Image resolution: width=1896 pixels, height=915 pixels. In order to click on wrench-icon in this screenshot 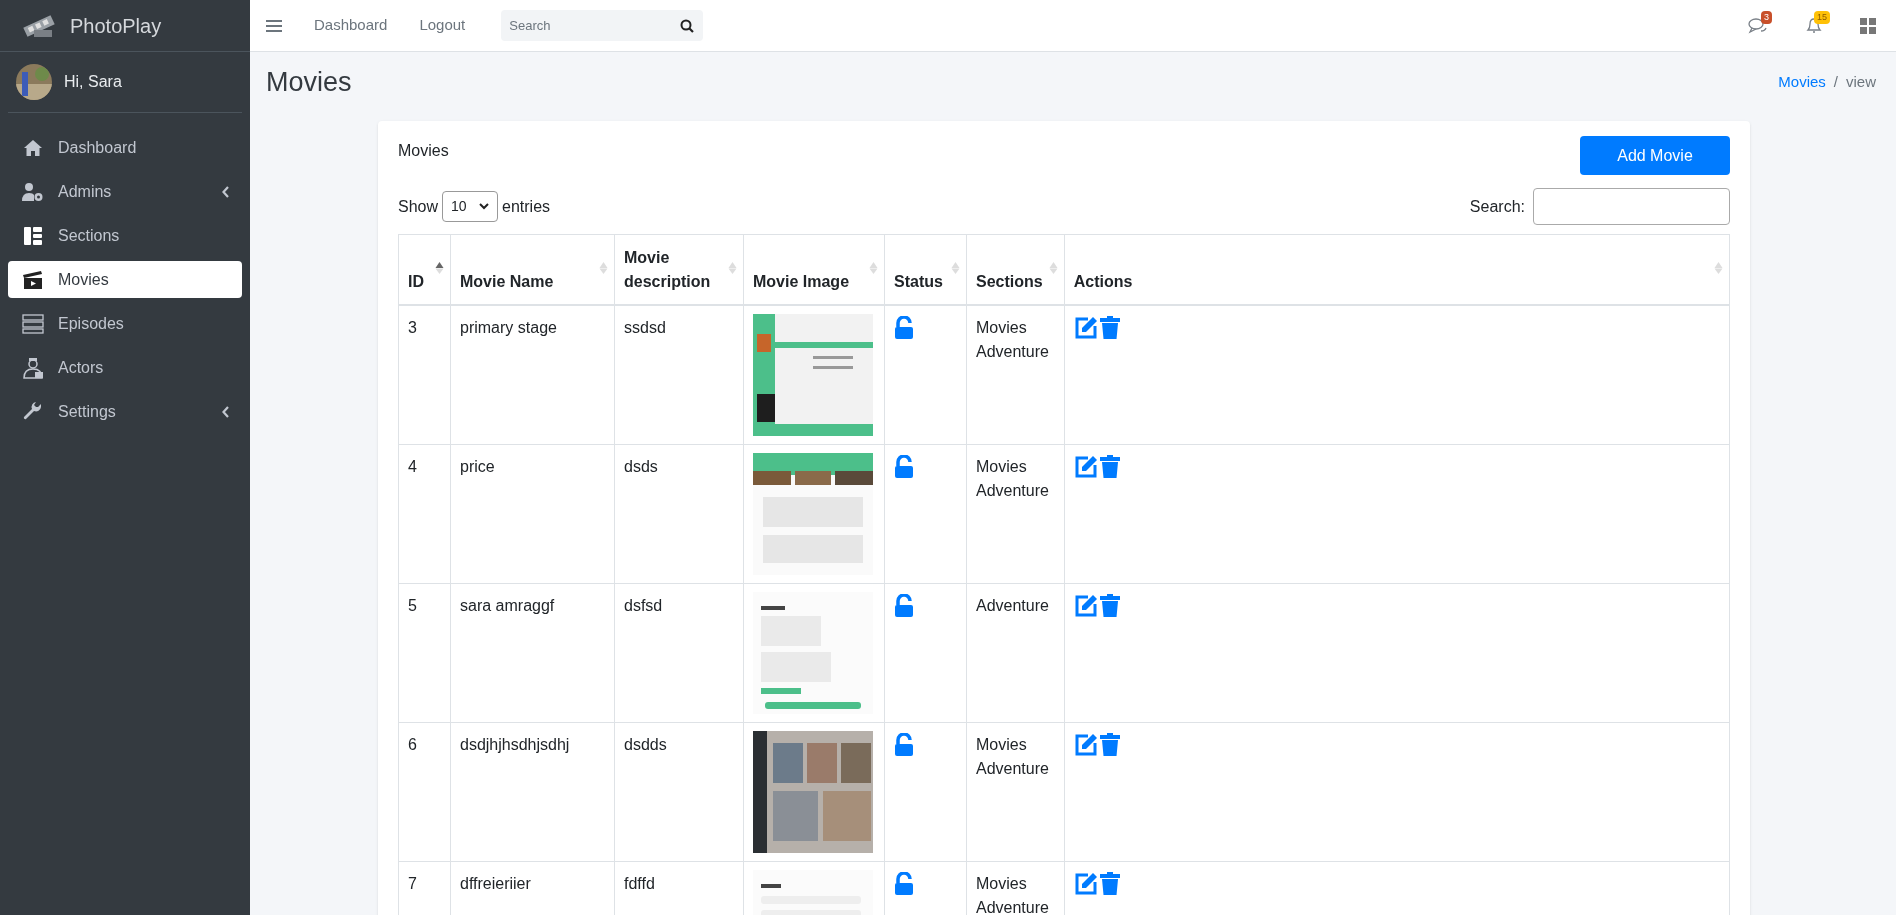, I will do `click(33, 411)`.